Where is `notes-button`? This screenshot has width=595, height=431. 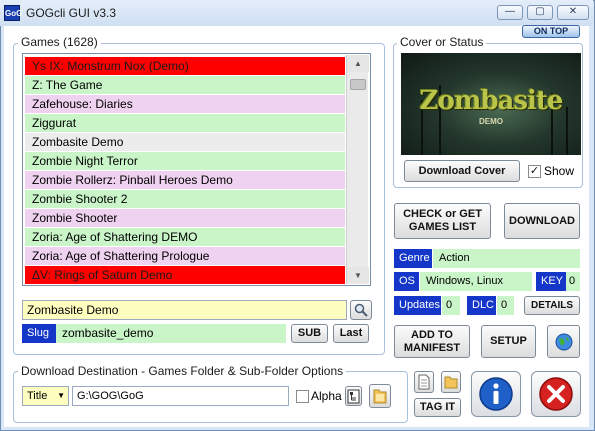 notes-button is located at coordinates (424, 382).